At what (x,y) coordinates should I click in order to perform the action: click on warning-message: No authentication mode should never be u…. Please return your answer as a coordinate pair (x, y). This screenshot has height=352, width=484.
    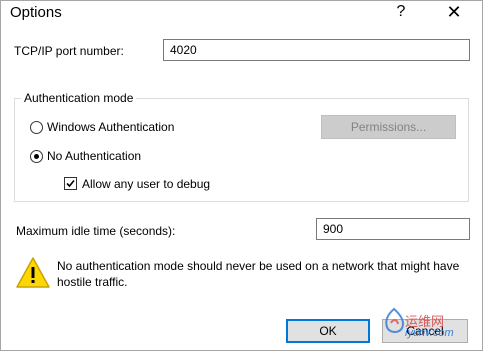
    Looking at the image, I should click on (258, 274).